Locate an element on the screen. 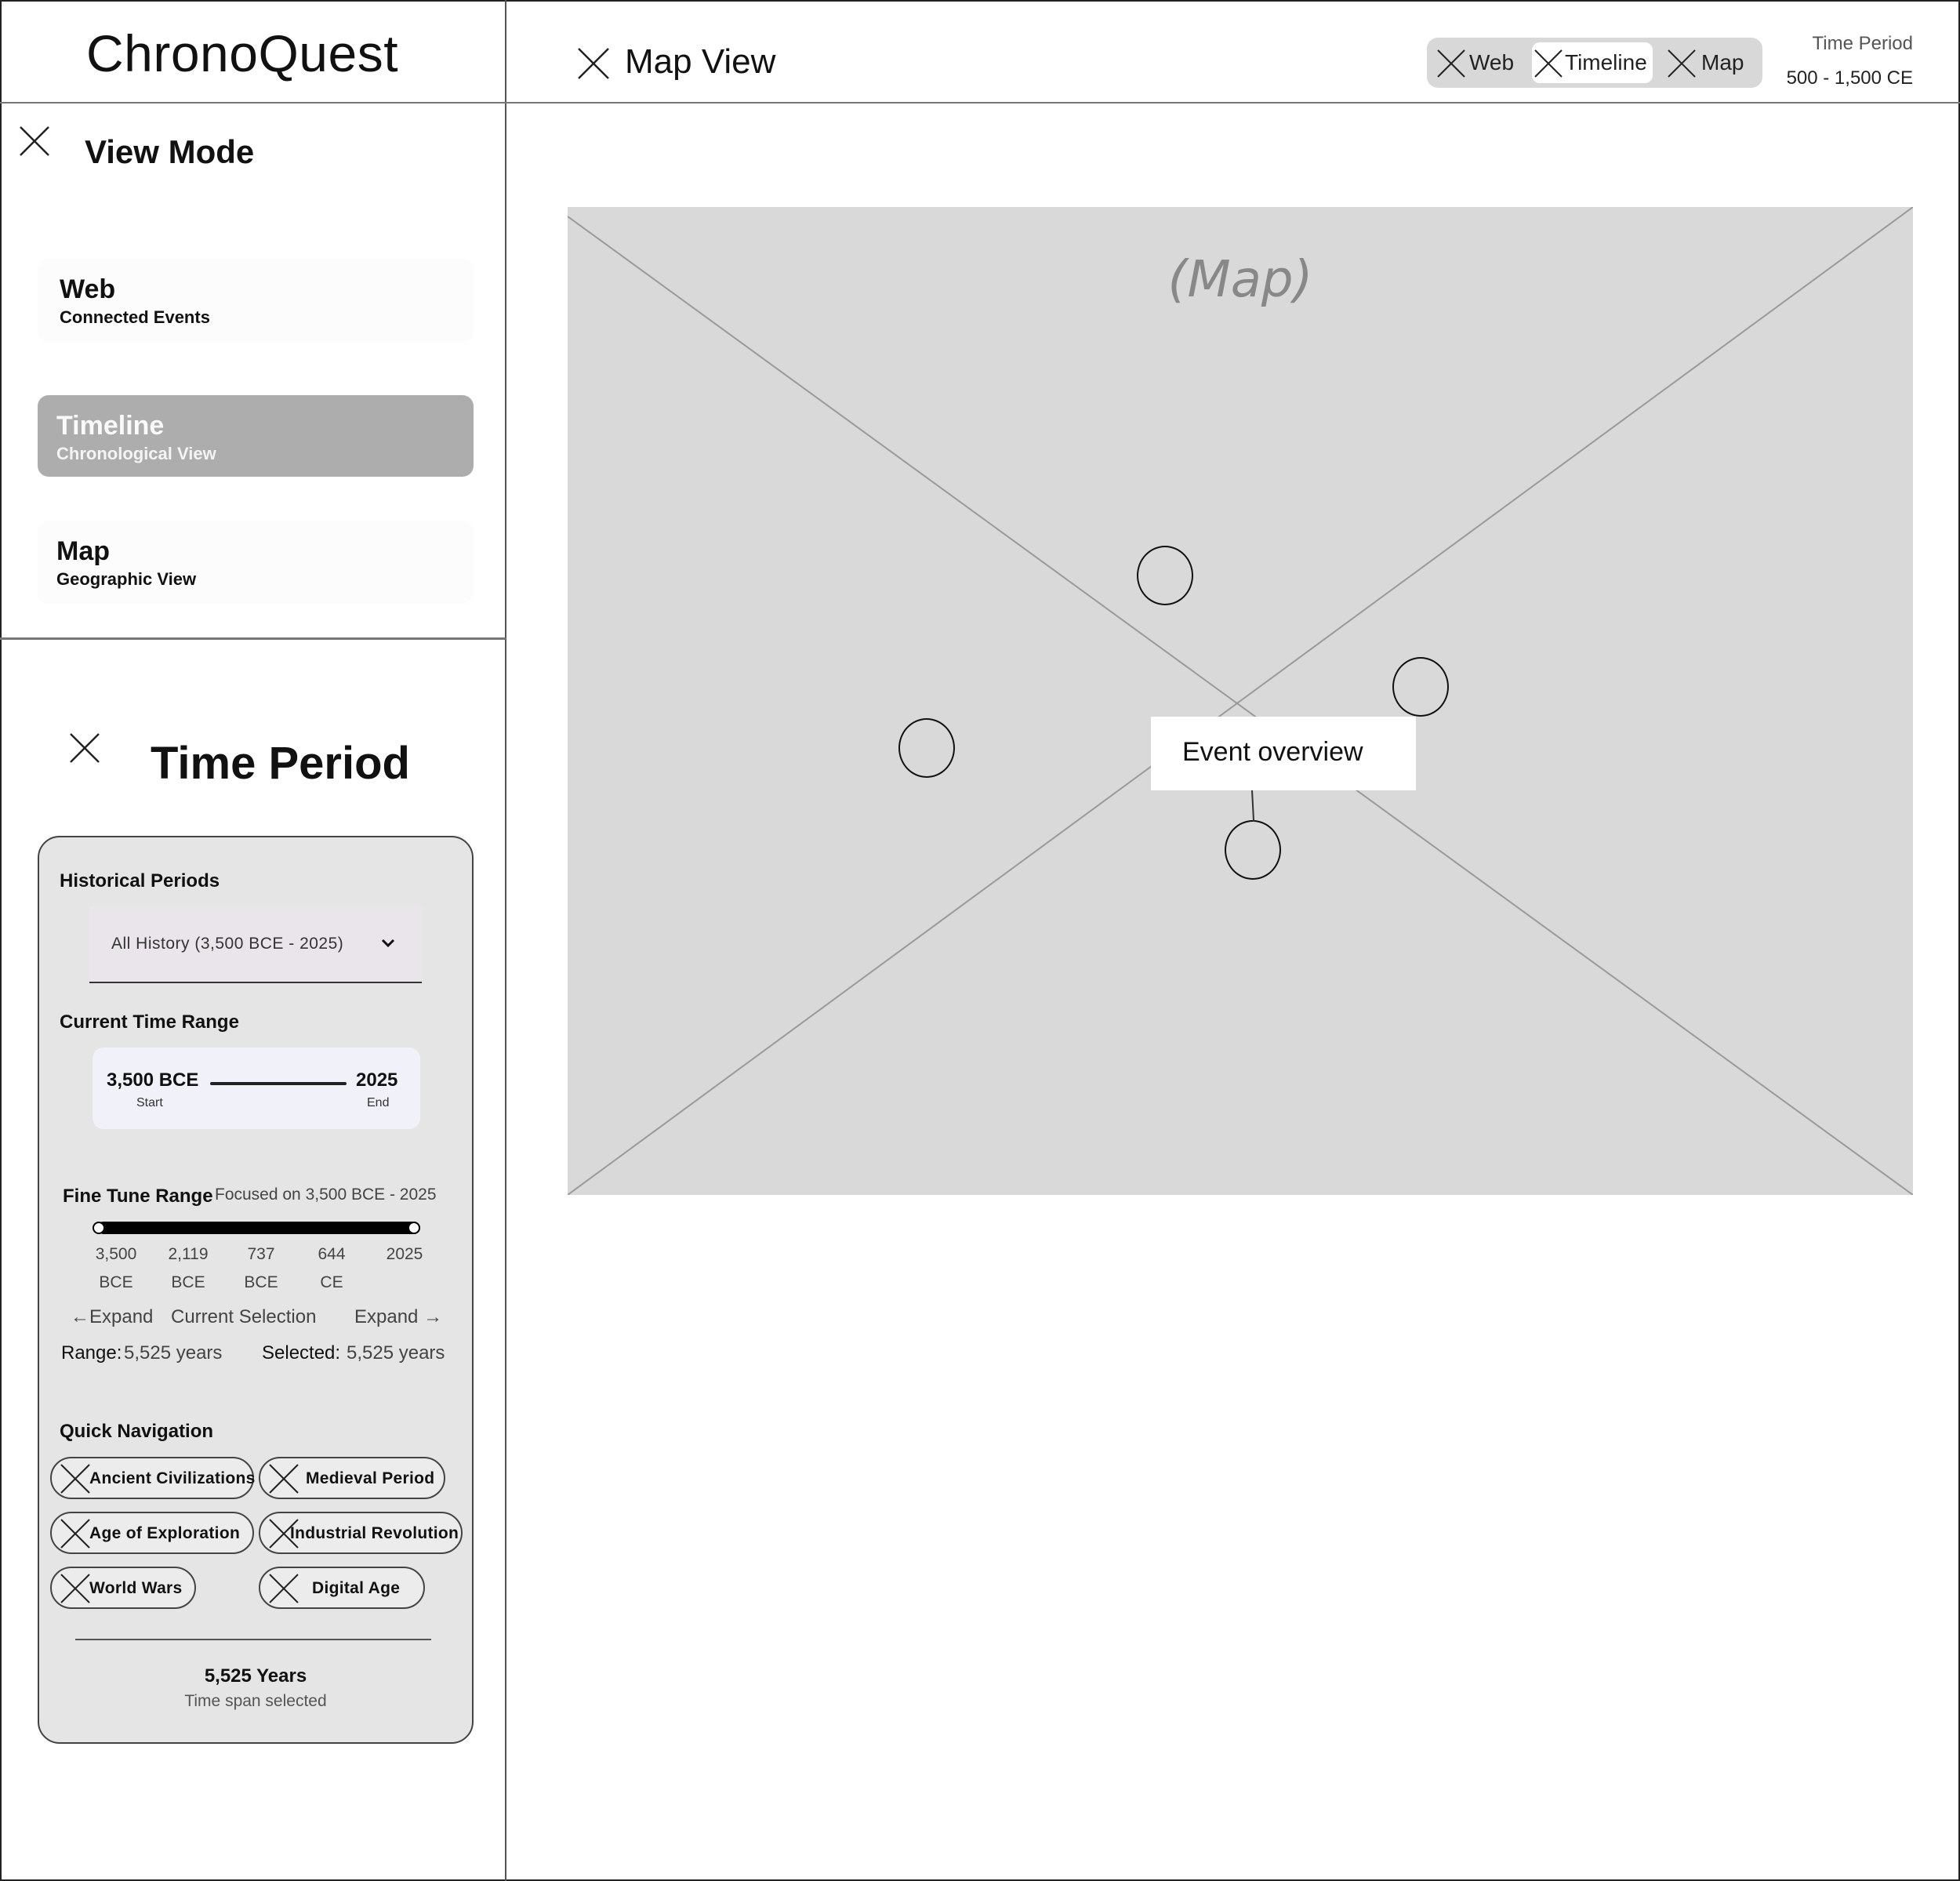 Image resolution: width=1960 pixels, height=1881 pixels. view-switch-web-label: Web is located at coordinates (1492, 62).